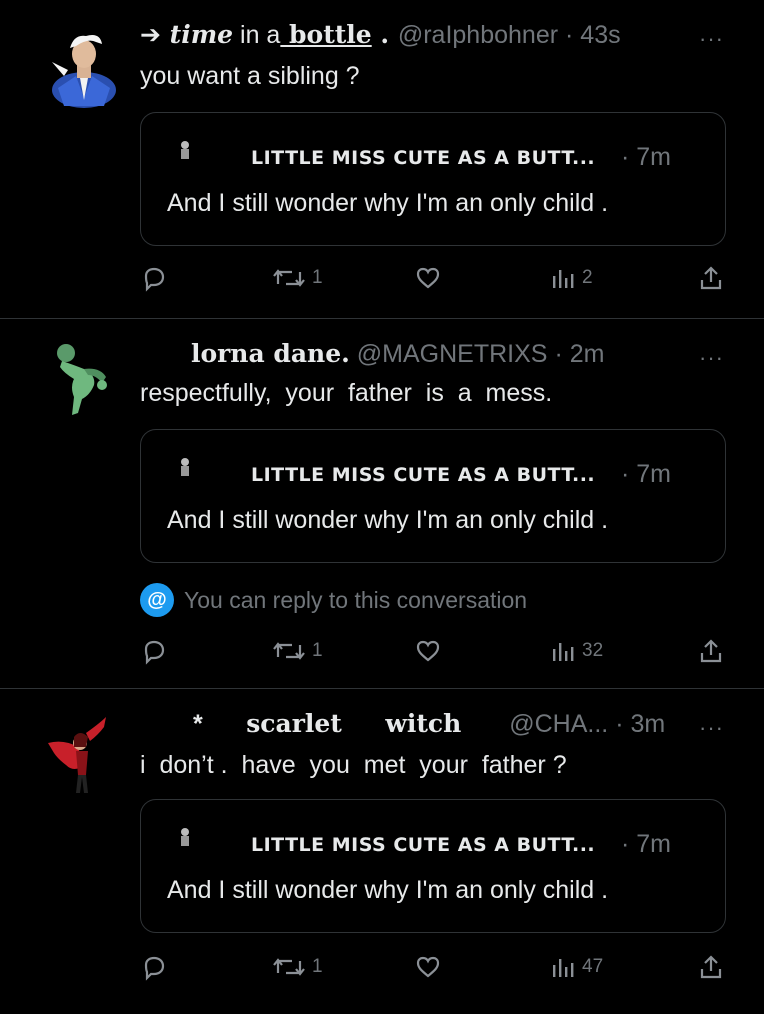 The image size is (764, 1014). Describe the element at coordinates (197, 724) in the screenshot. I see `star-icon: *` at that location.